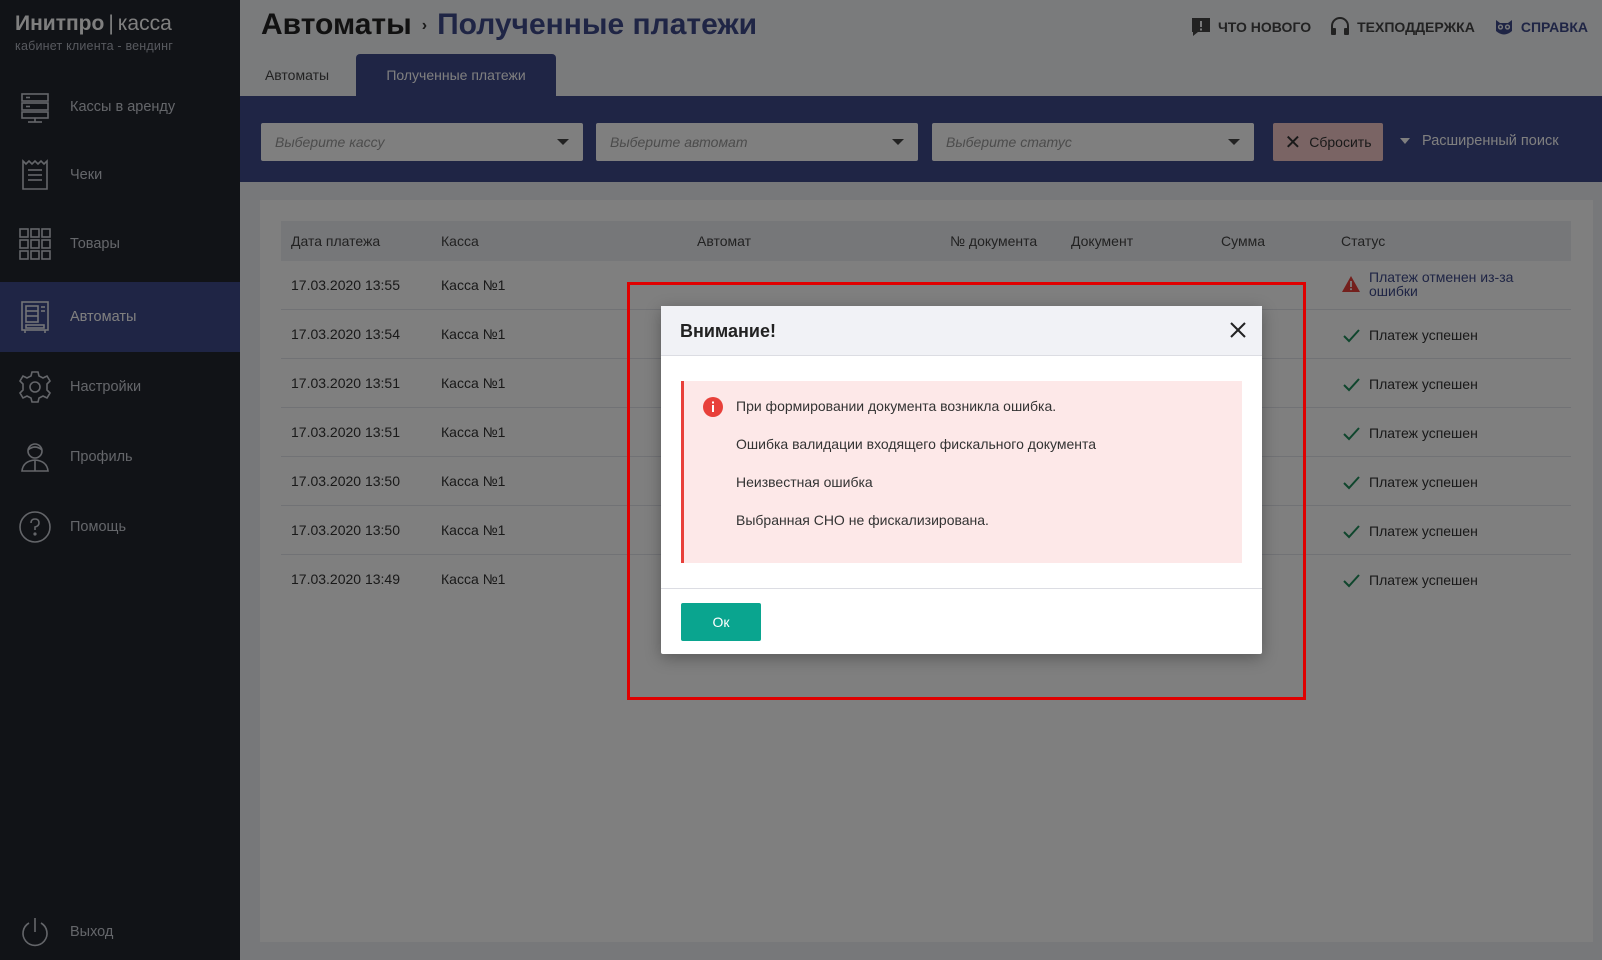 This screenshot has width=1602, height=960. I want to click on ok-button: Ок, so click(721, 622).